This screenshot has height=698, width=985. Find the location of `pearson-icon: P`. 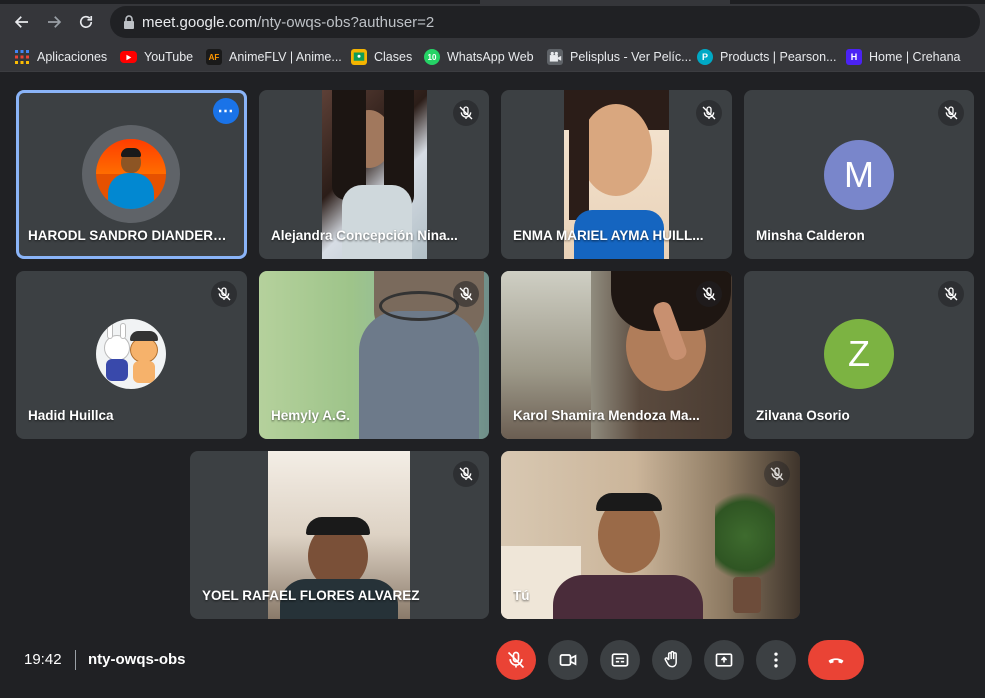

pearson-icon: P is located at coordinates (705, 57).